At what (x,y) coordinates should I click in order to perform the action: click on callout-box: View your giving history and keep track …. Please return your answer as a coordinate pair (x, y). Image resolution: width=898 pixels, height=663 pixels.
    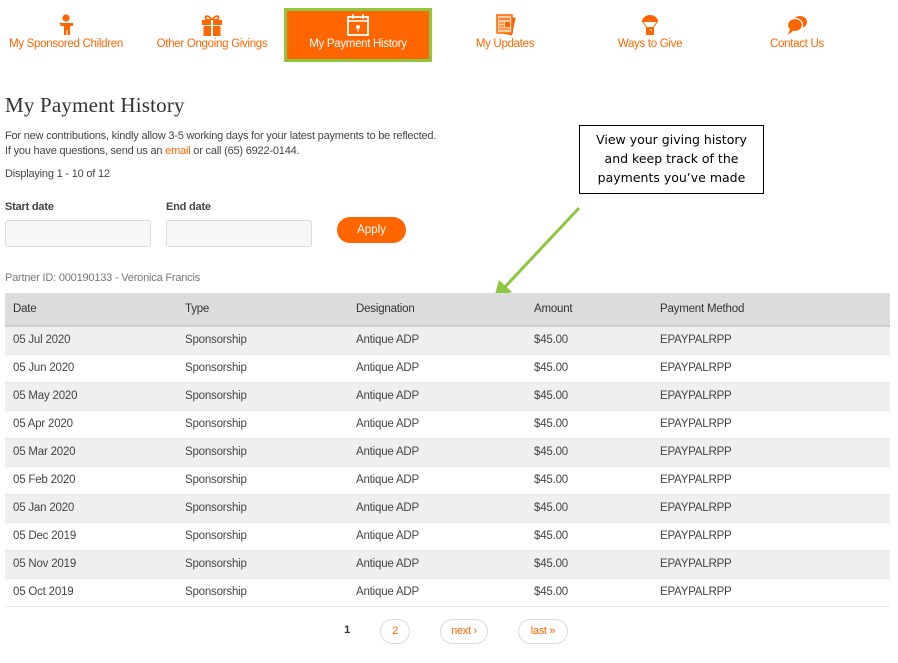
    Looking at the image, I should click on (671, 159).